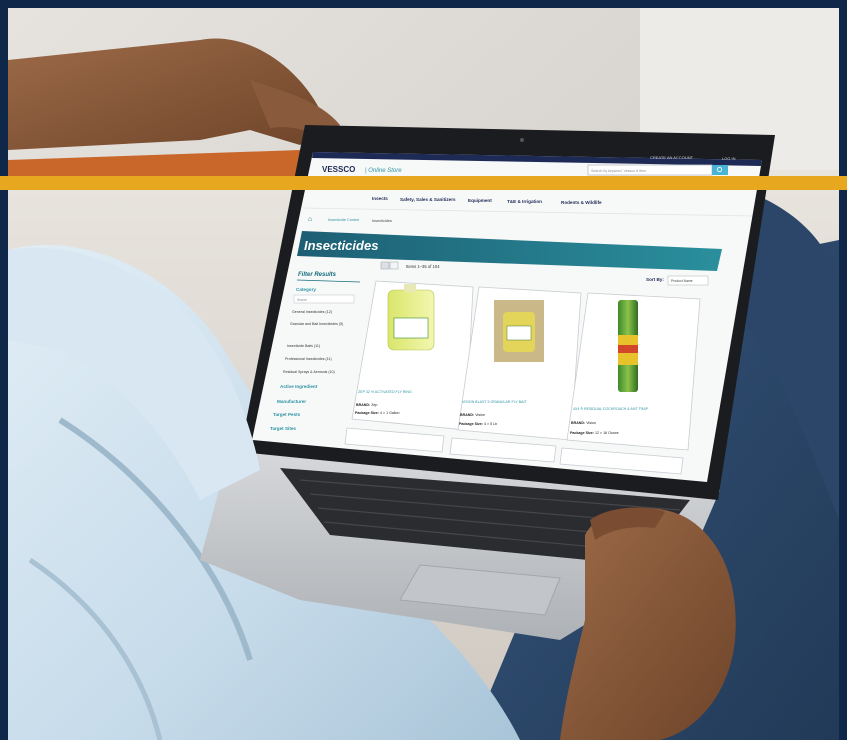  What do you see at coordinates (394, 265) in the screenshot?
I see `list-view-toggle` at bounding box center [394, 265].